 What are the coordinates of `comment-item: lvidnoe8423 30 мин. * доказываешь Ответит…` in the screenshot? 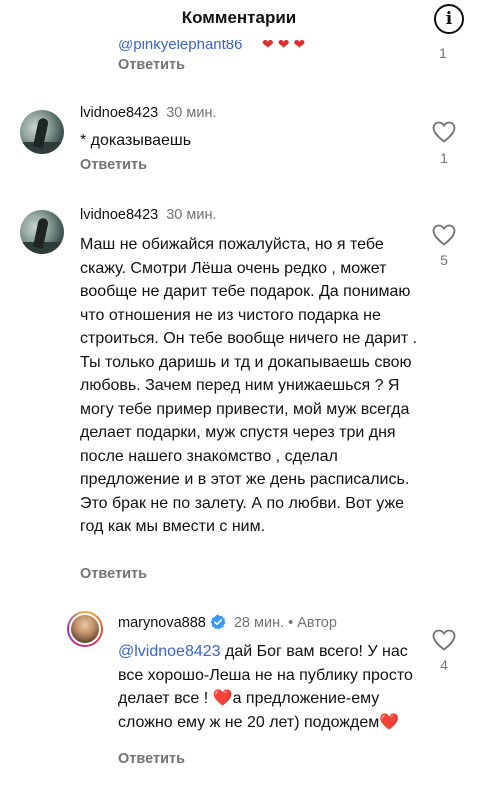 It's located at (239, 145).